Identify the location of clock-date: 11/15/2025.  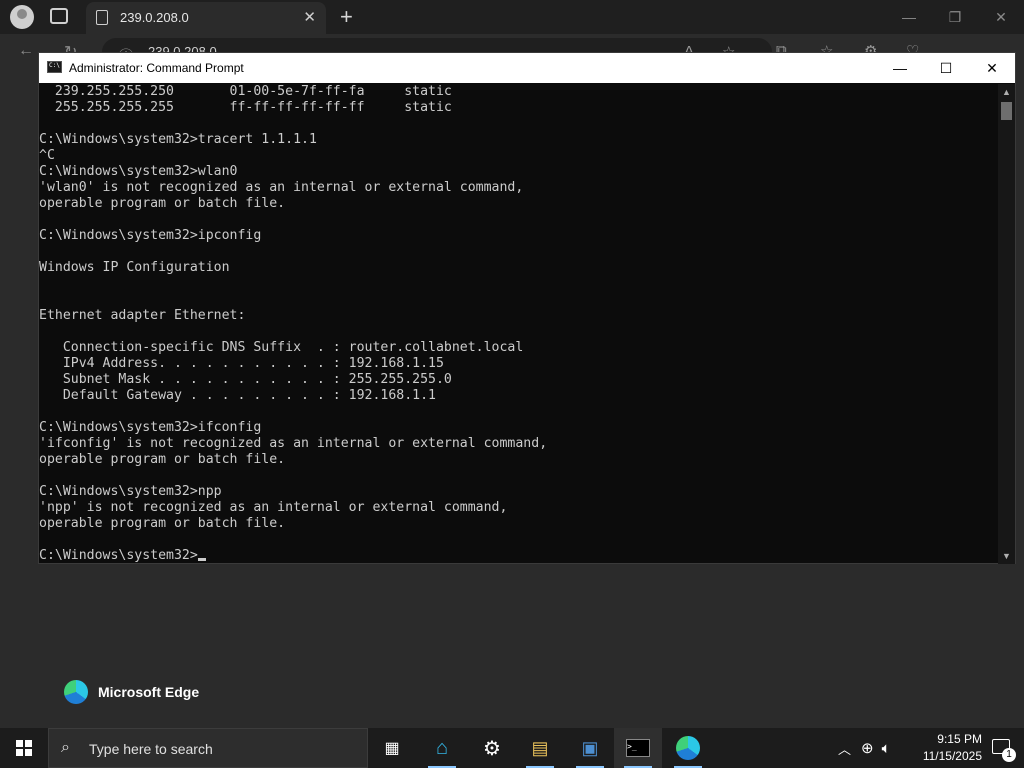
(952, 756).